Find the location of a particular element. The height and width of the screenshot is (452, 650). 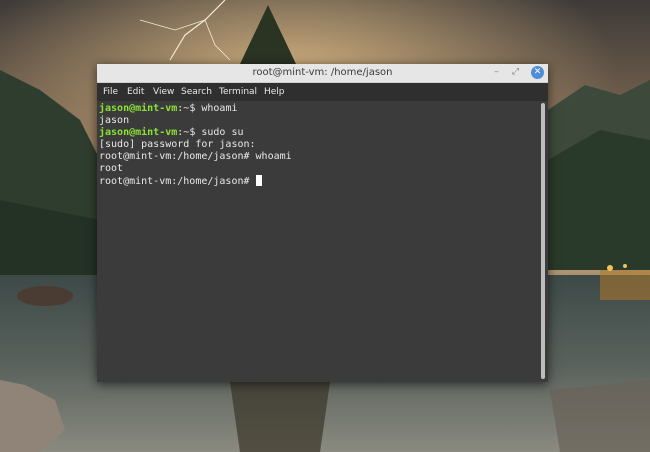

menu-help: Help is located at coordinates (274, 92).